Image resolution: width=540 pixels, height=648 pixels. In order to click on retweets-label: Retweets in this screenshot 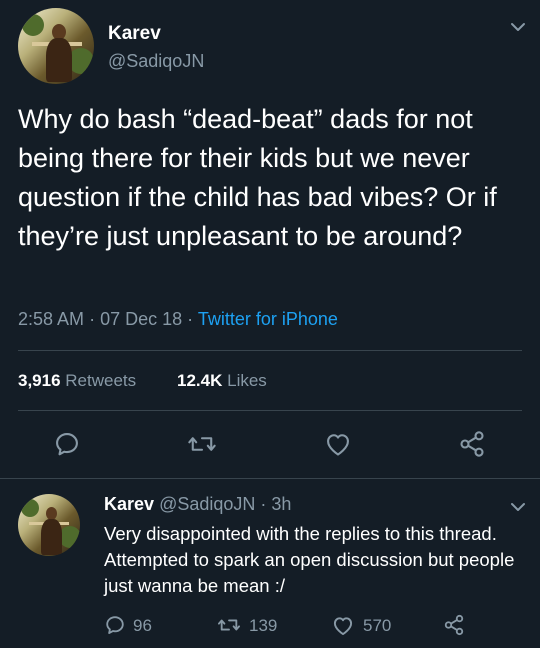, I will do `click(101, 380)`.